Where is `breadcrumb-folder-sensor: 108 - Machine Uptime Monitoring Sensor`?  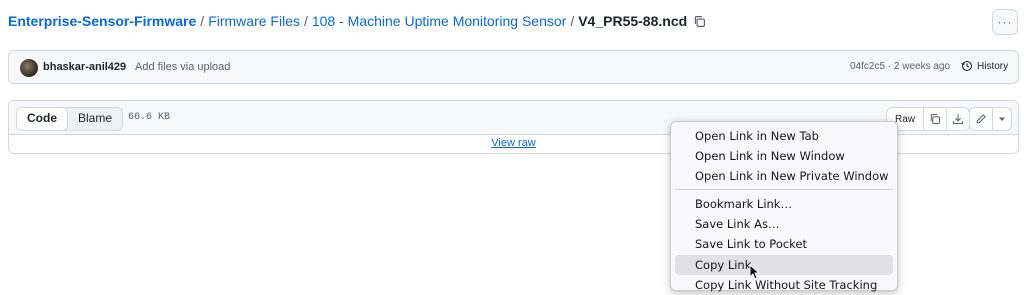 breadcrumb-folder-sensor: 108 - Machine Uptime Monitoring Sensor is located at coordinates (439, 21).